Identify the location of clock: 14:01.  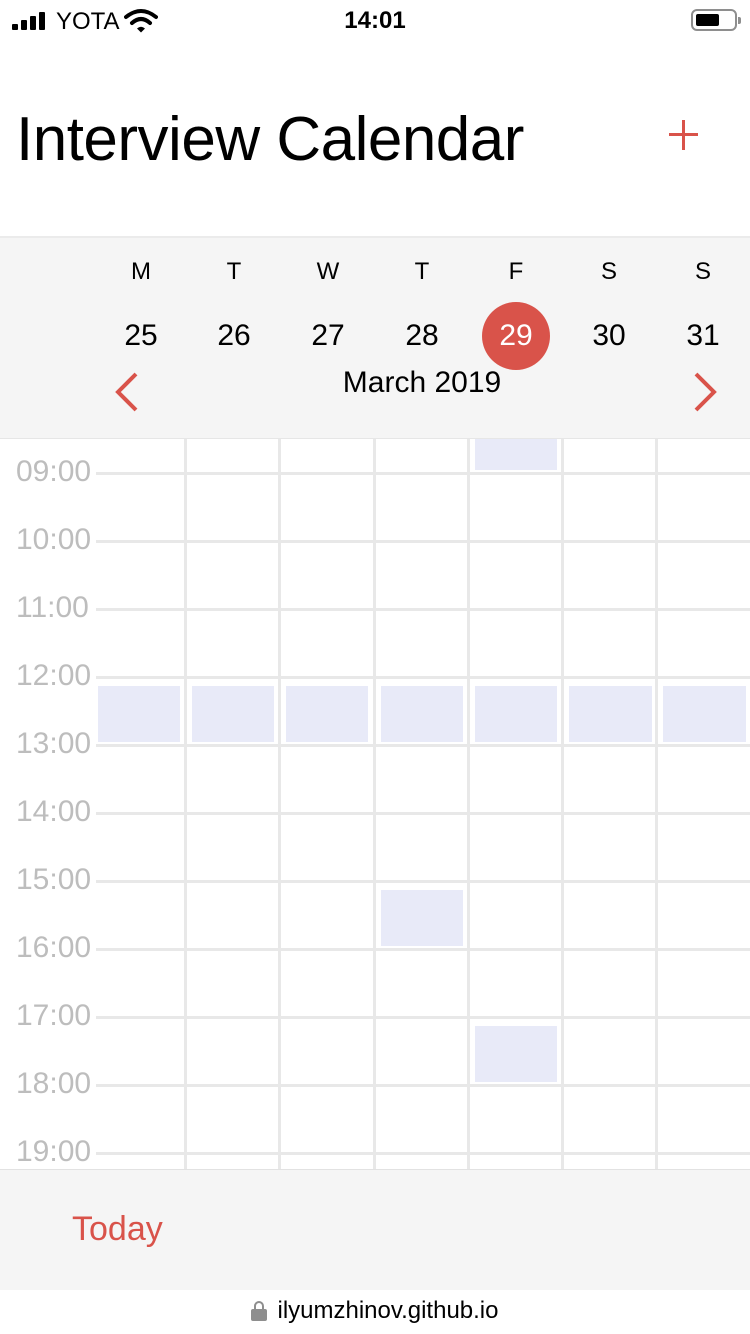
(375, 20).